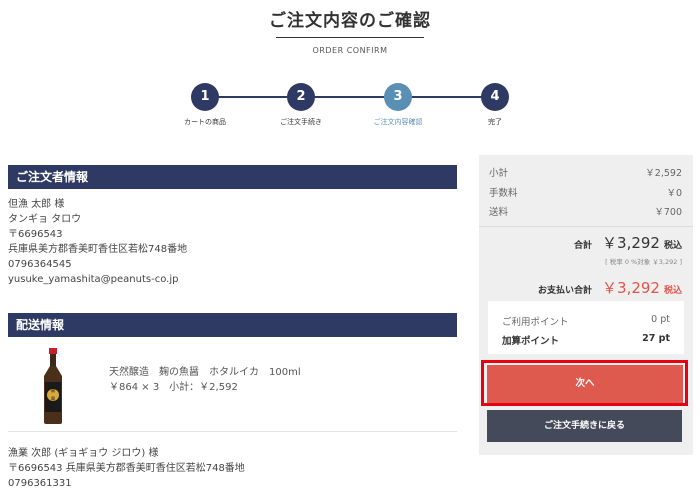 The width and height of the screenshot is (700, 491). What do you see at coordinates (350, 50) in the screenshot?
I see `page-subtitle: ORDER CONFIRM` at bounding box center [350, 50].